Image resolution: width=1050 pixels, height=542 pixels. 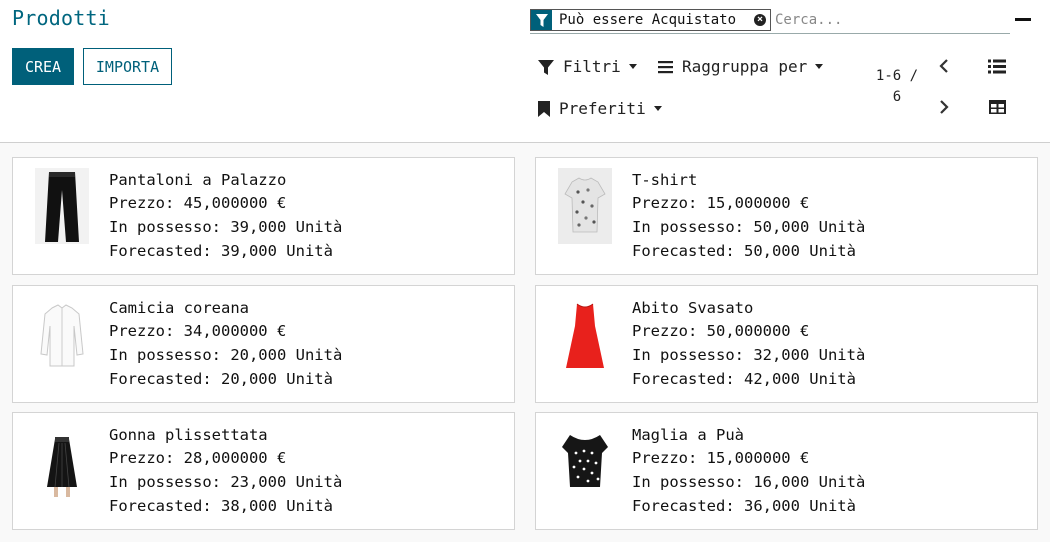 What do you see at coordinates (744, 506) in the screenshot?
I see `product-forecasted: Forecasted: 36,000 Unità` at bounding box center [744, 506].